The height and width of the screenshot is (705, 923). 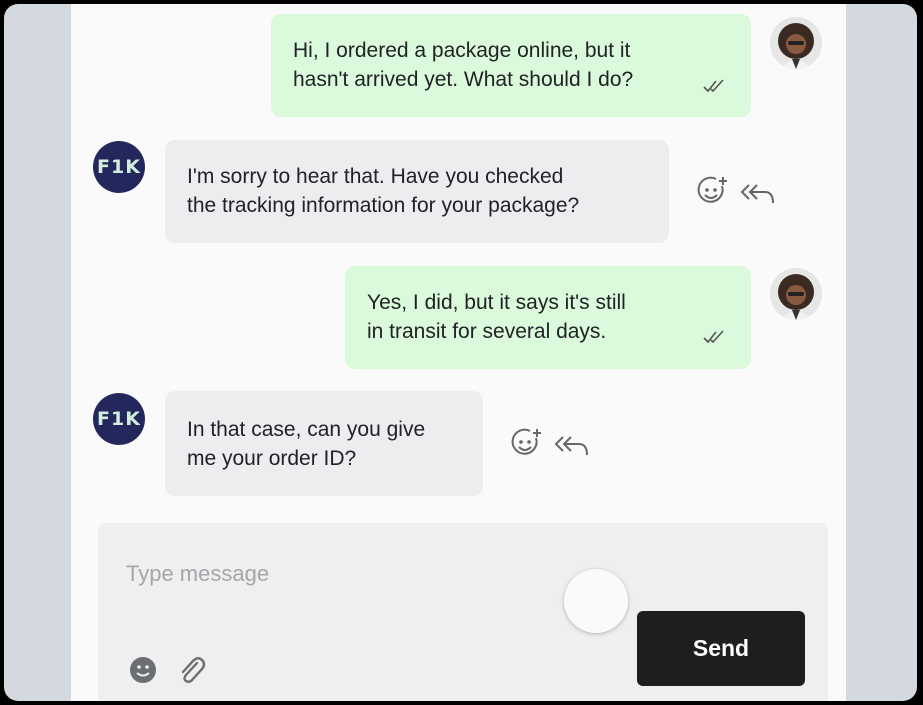 What do you see at coordinates (375, 176) in the screenshot?
I see `message-text-line: I'm sorry to hear that. Have you checked` at bounding box center [375, 176].